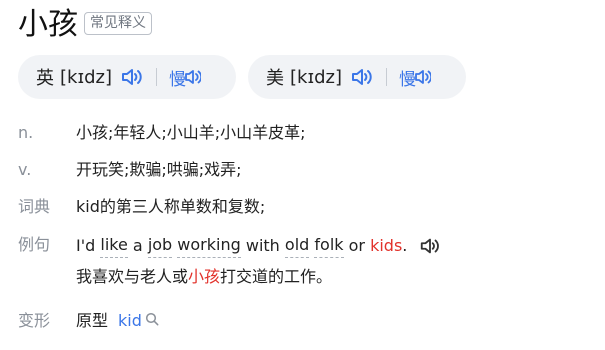 The width and height of the screenshot is (605, 350). Describe the element at coordinates (34, 320) in the screenshot. I see `forms-label: 变形` at that location.